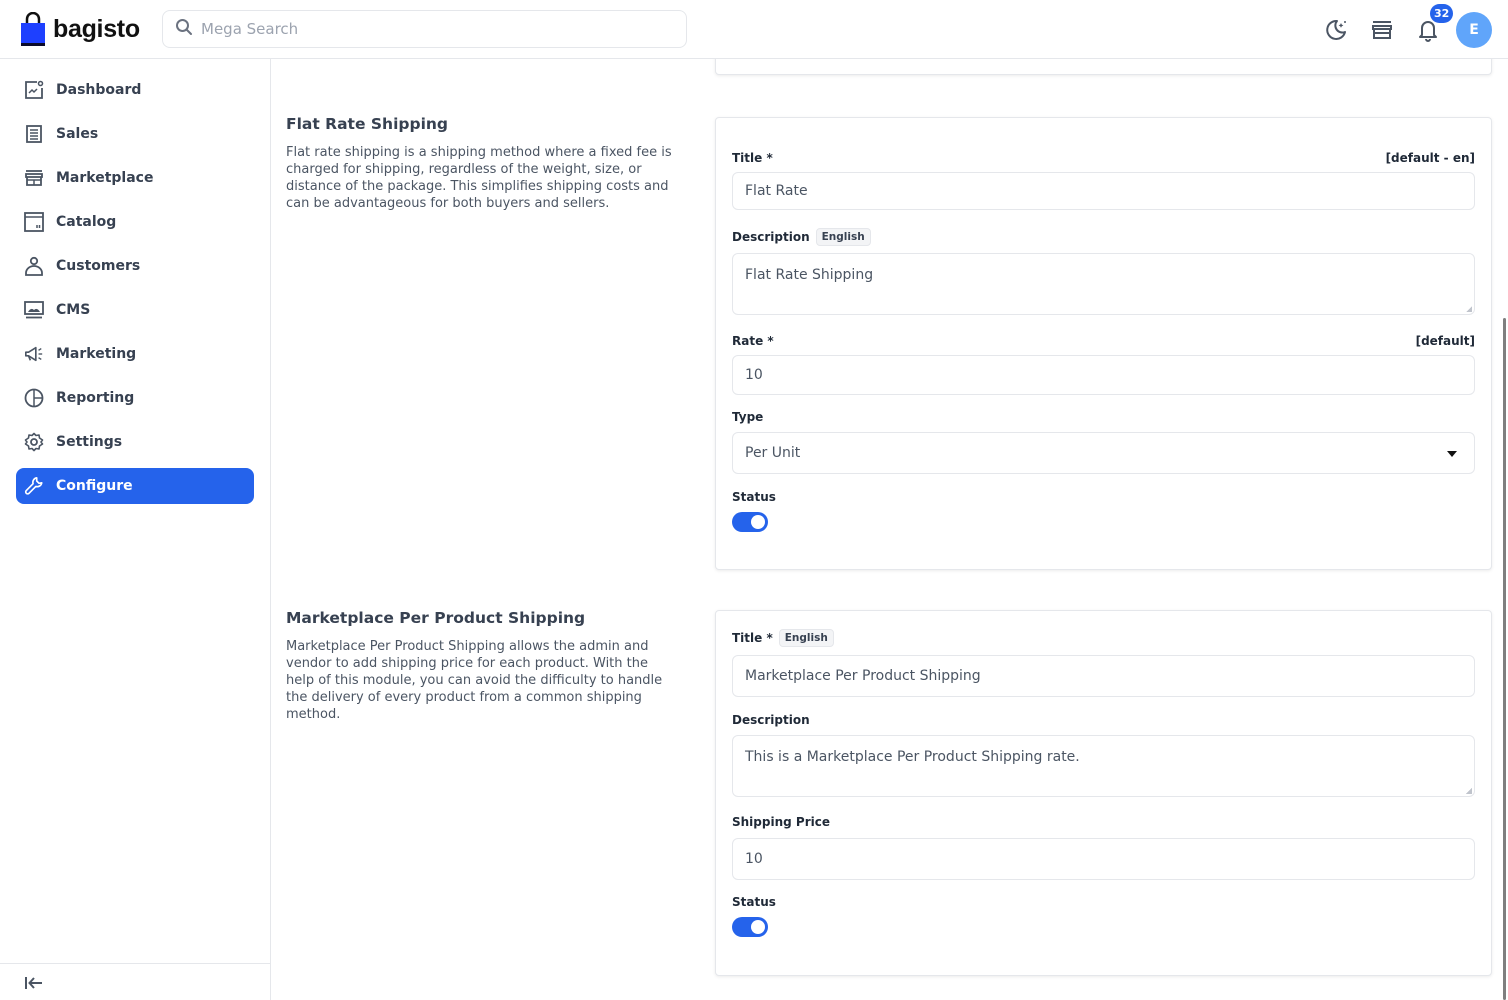 The image size is (1508, 1000). Describe the element at coordinates (367, 124) in the screenshot. I see `flat-rate-section-title: Flat Rate Shipping` at that location.